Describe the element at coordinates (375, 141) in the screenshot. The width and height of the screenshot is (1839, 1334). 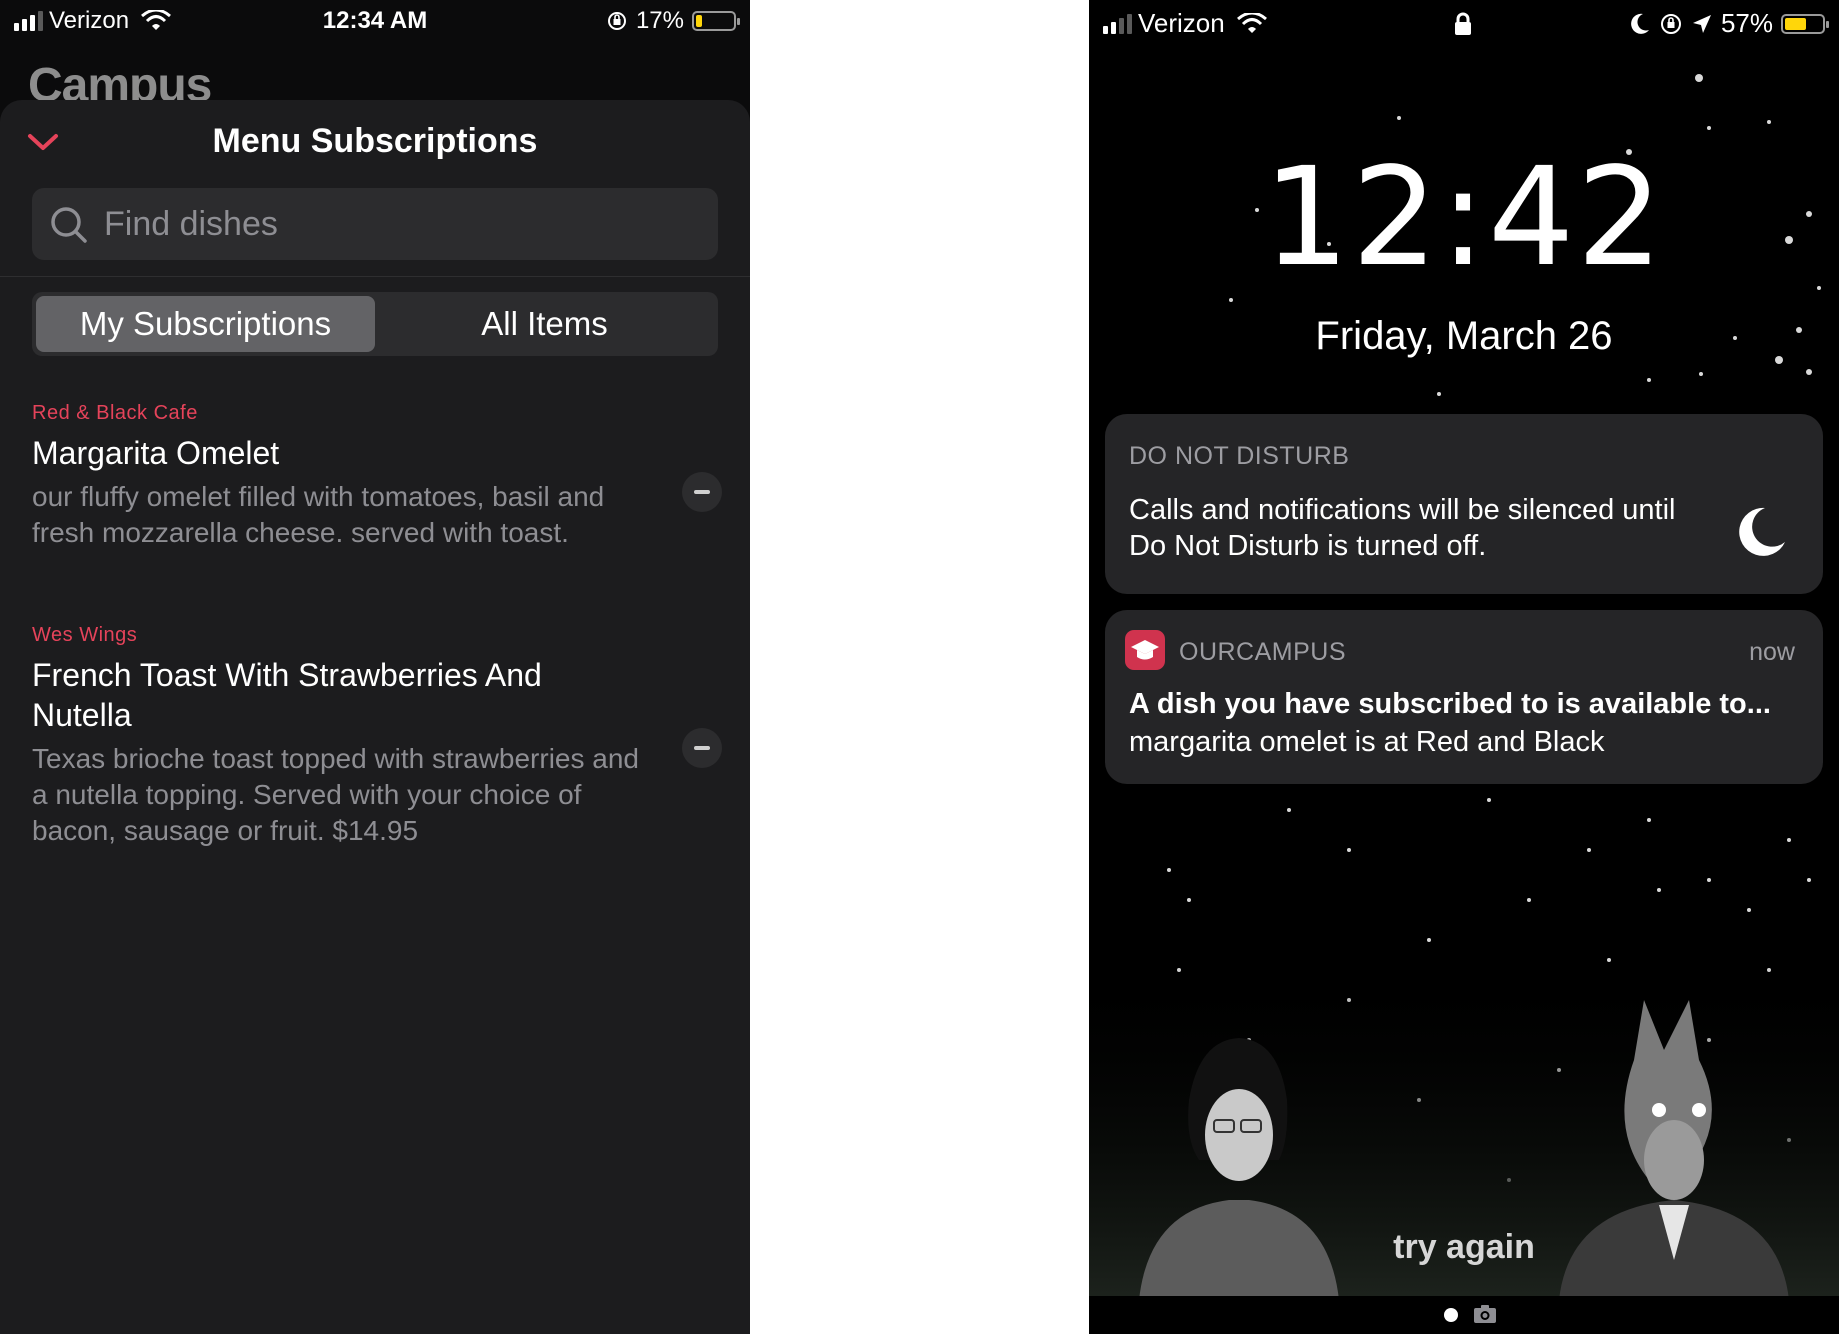
I see `sheet-title: Menu Subscriptions` at that location.